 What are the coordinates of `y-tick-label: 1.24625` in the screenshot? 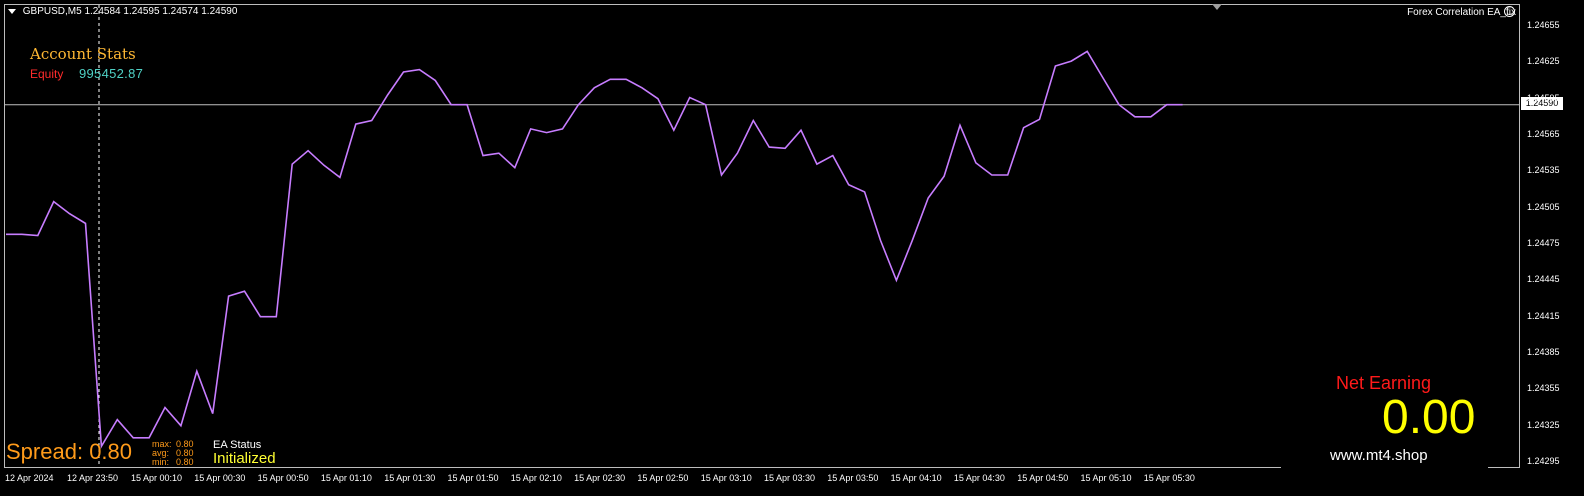 It's located at (1543, 61).